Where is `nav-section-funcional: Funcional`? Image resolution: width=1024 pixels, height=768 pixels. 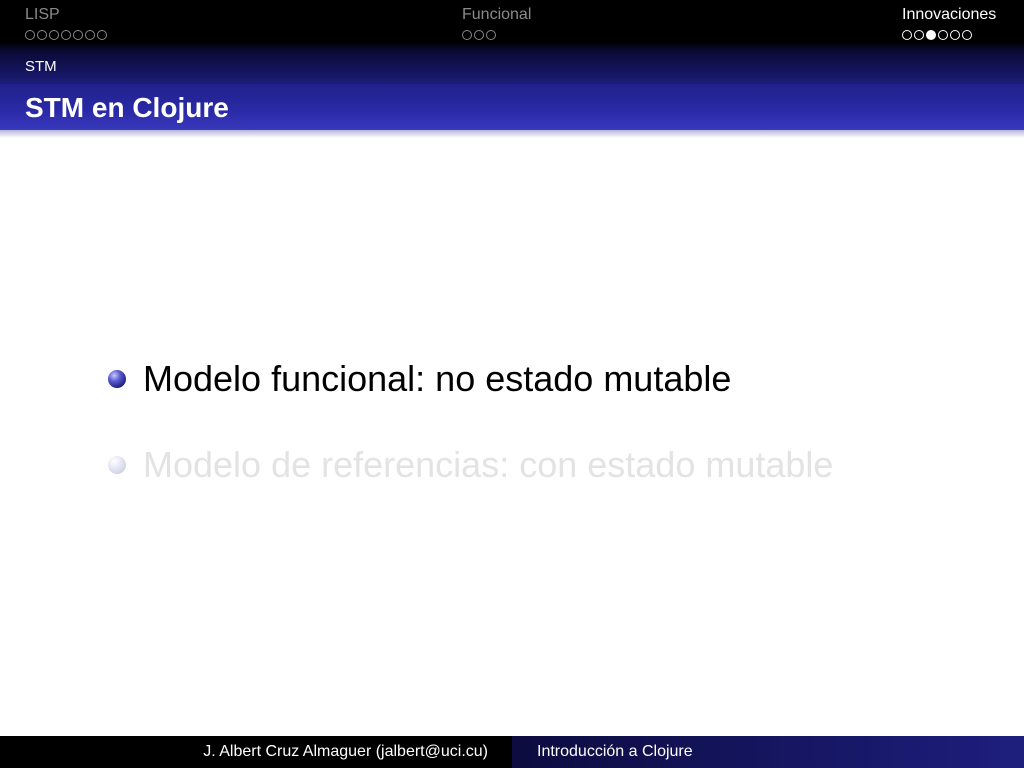 nav-section-funcional: Funcional is located at coordinates (496, 22).